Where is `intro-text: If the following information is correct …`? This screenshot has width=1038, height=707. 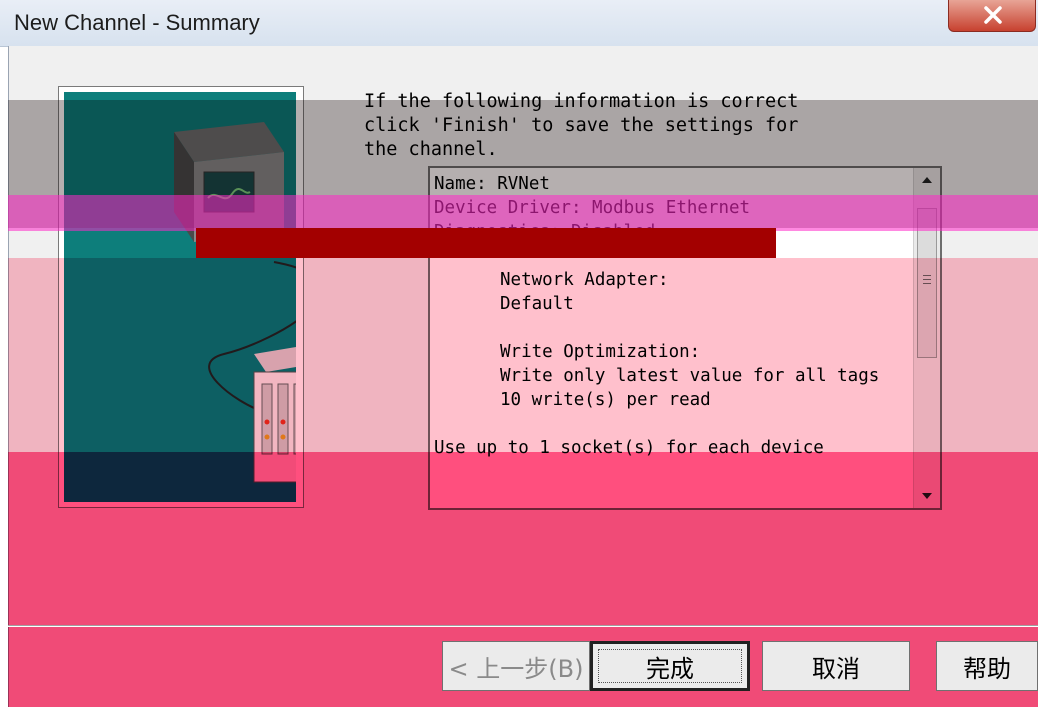 intro-text: If the following information is correct … is located at coordinates (581, 125).